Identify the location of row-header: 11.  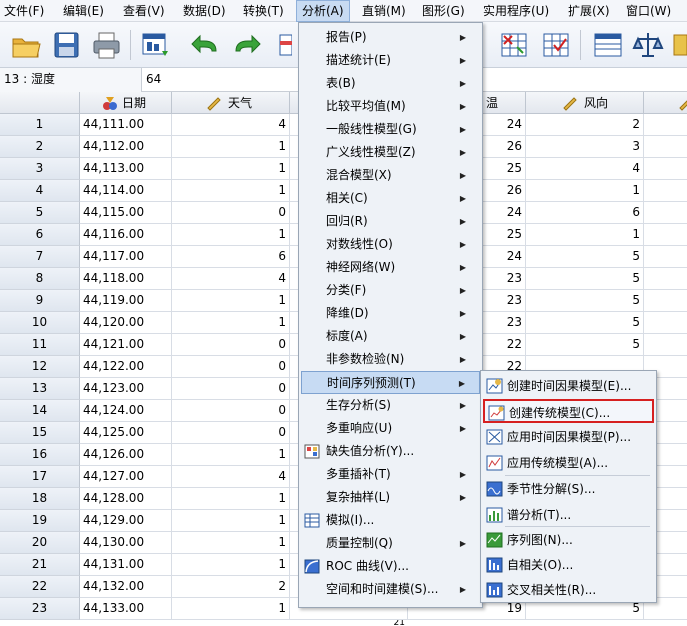
(40, 345).